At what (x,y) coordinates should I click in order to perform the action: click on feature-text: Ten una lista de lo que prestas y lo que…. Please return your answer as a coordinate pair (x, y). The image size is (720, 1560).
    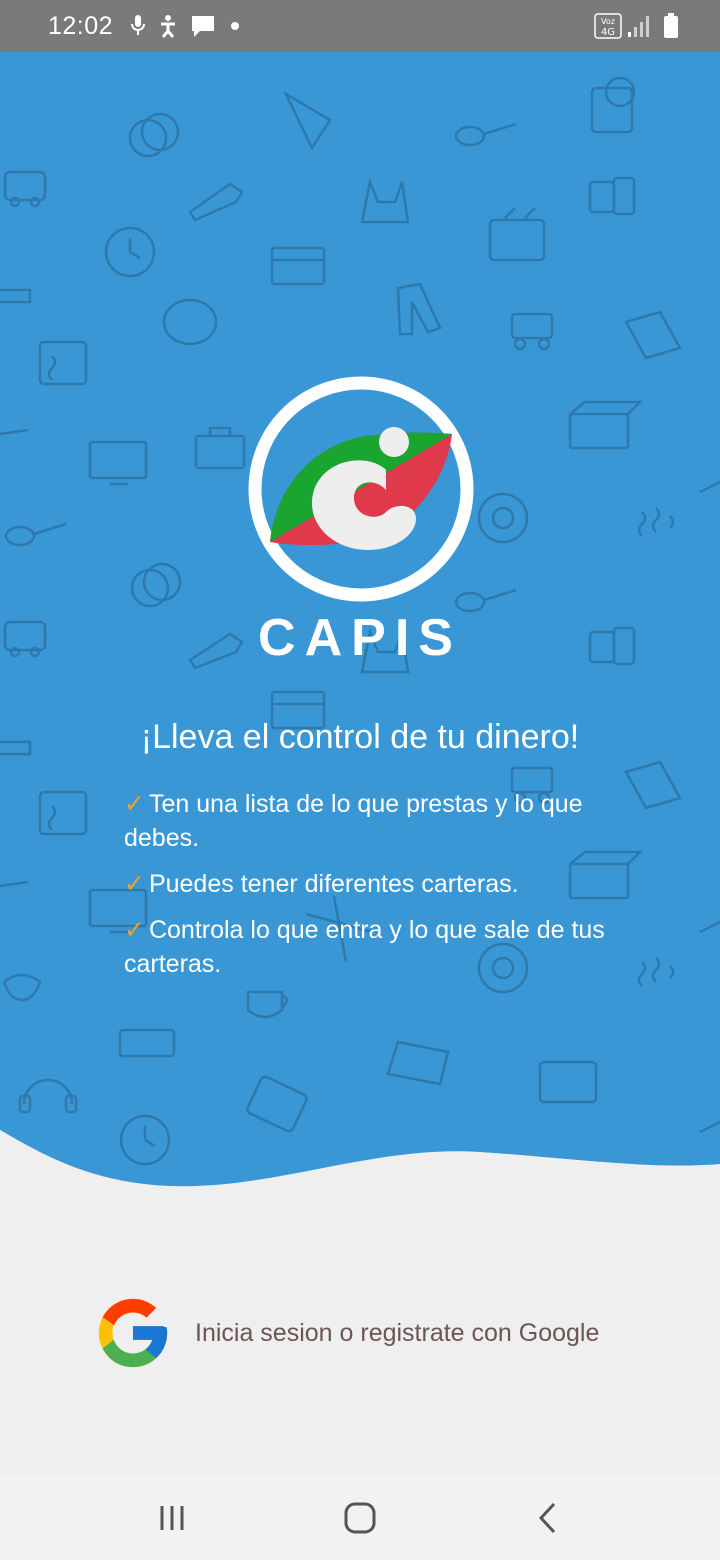
    Looking at the image, I should click on (353, 821).